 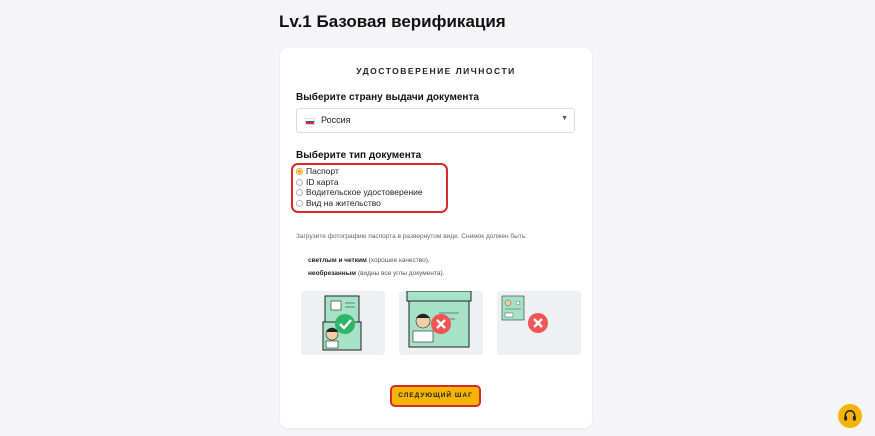 I want to click on radio-label: ID карта, so click(x=322, y=182).